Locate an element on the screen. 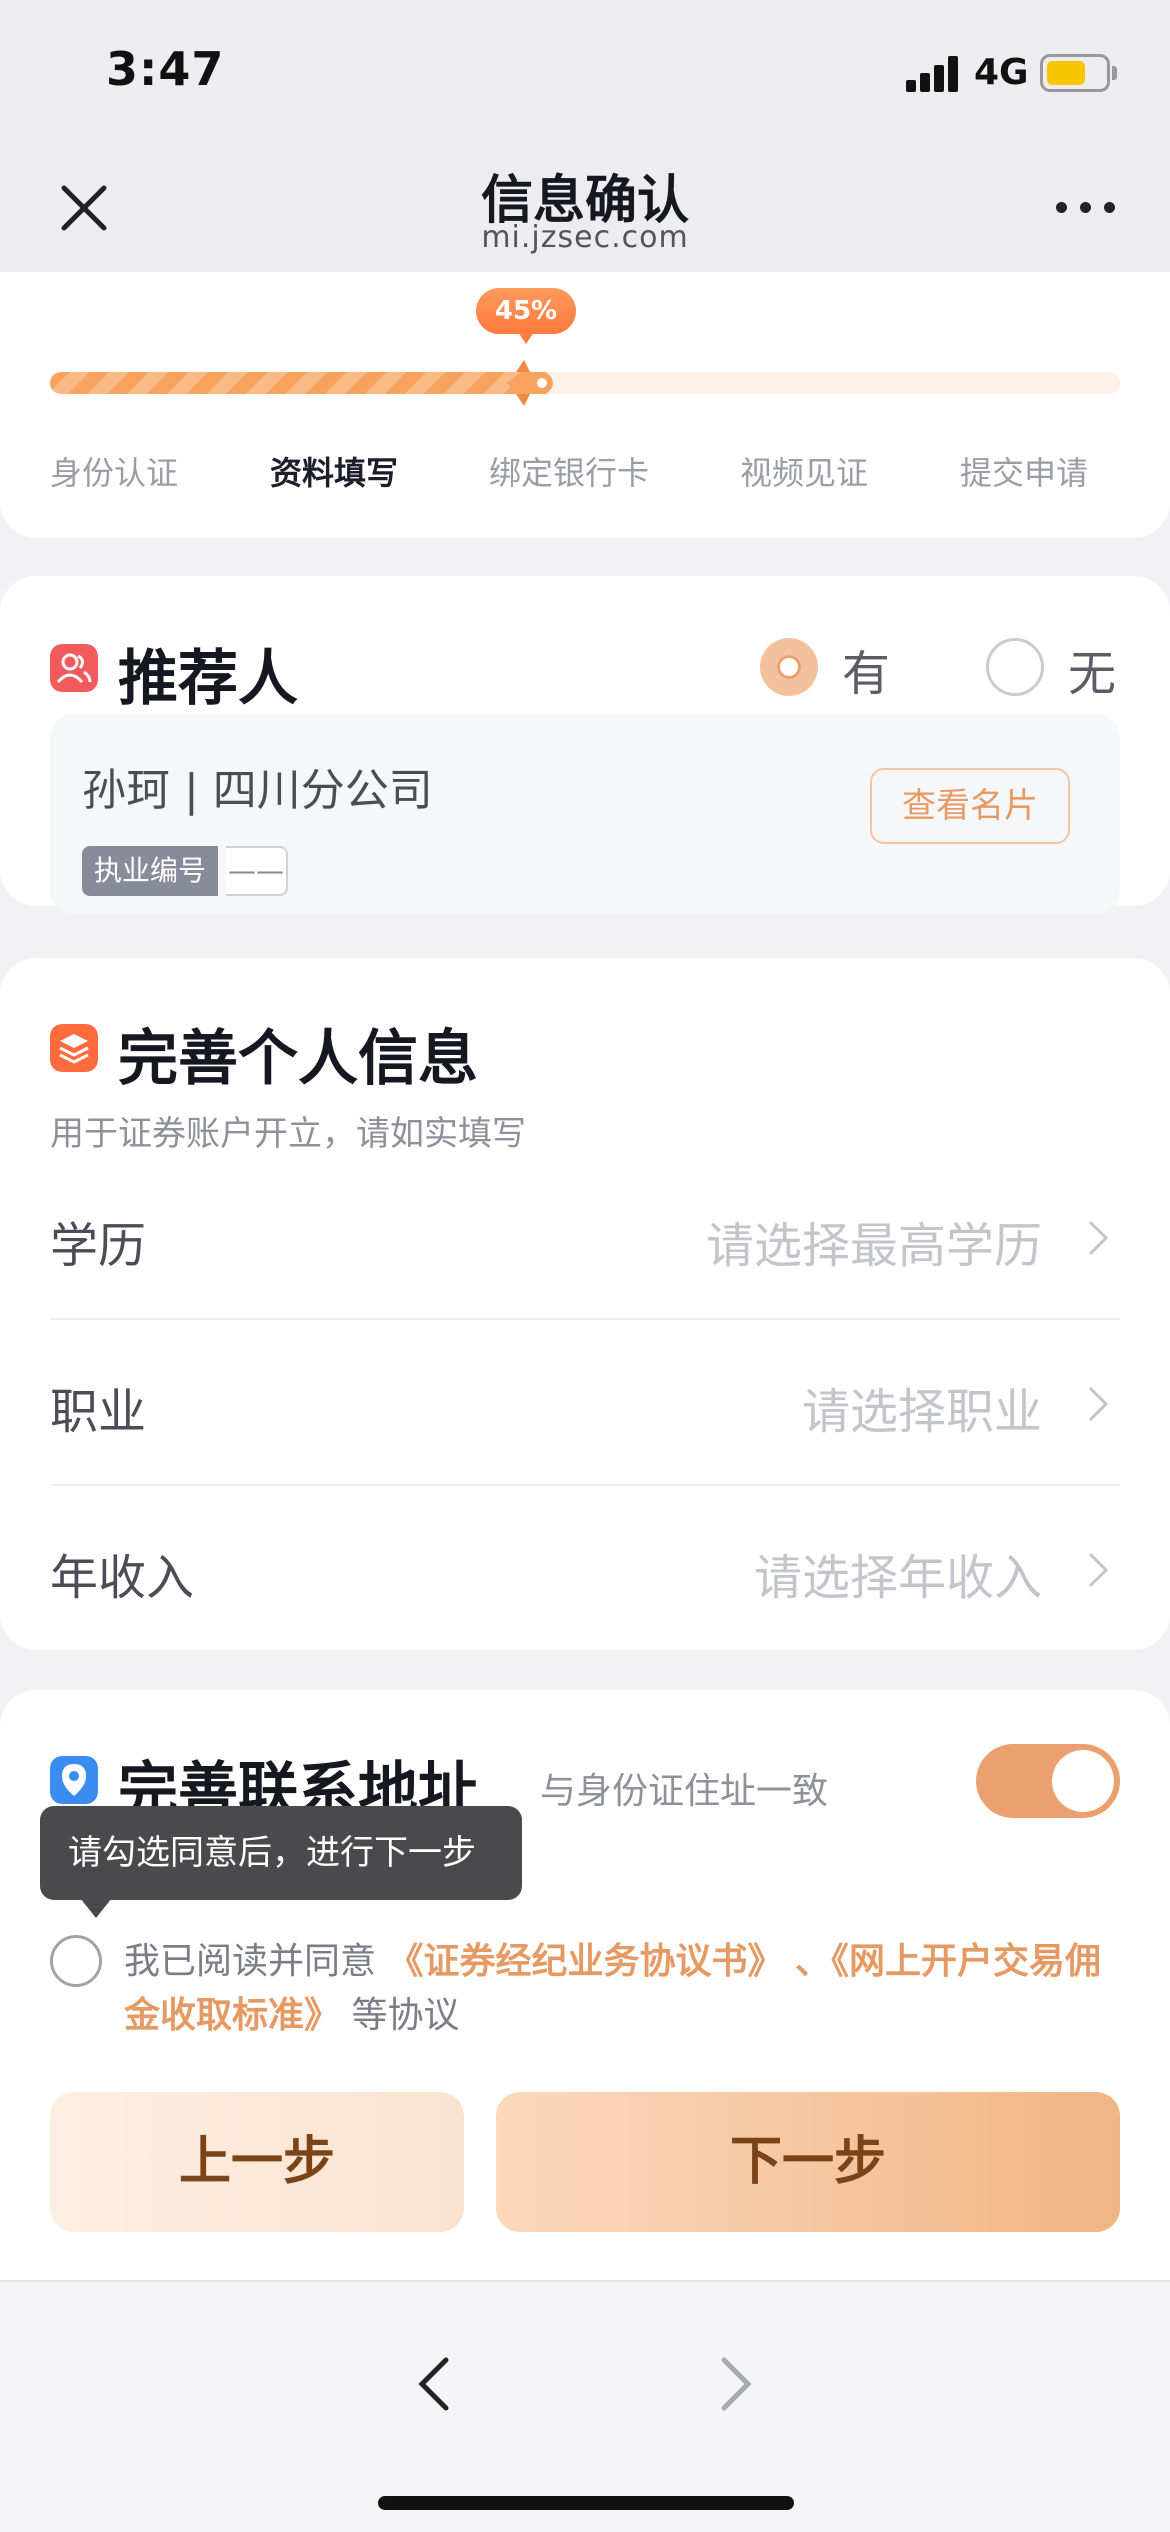 The image size is (1170, 2532). status-bar: 3:47 4G is located at coordinates (585, 70).